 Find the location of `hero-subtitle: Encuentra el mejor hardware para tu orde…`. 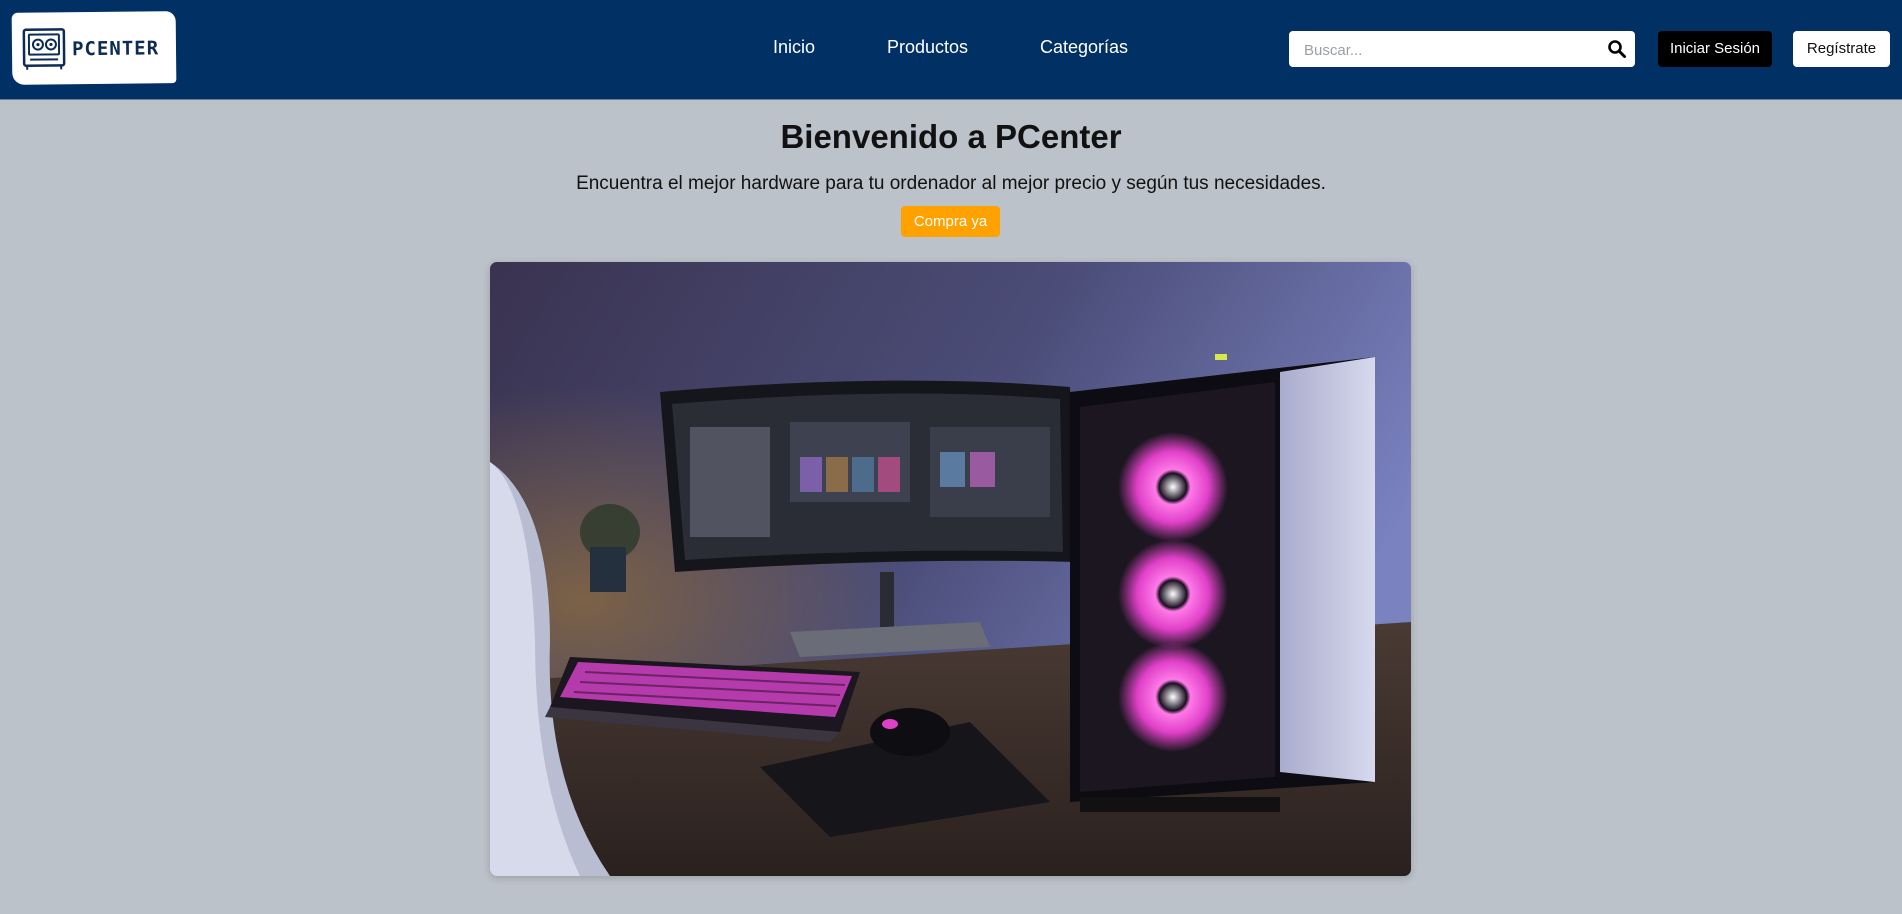

hero-subtitle: Encuentra el mejor hardware para tu orde… is located at coordinates (951, 183).